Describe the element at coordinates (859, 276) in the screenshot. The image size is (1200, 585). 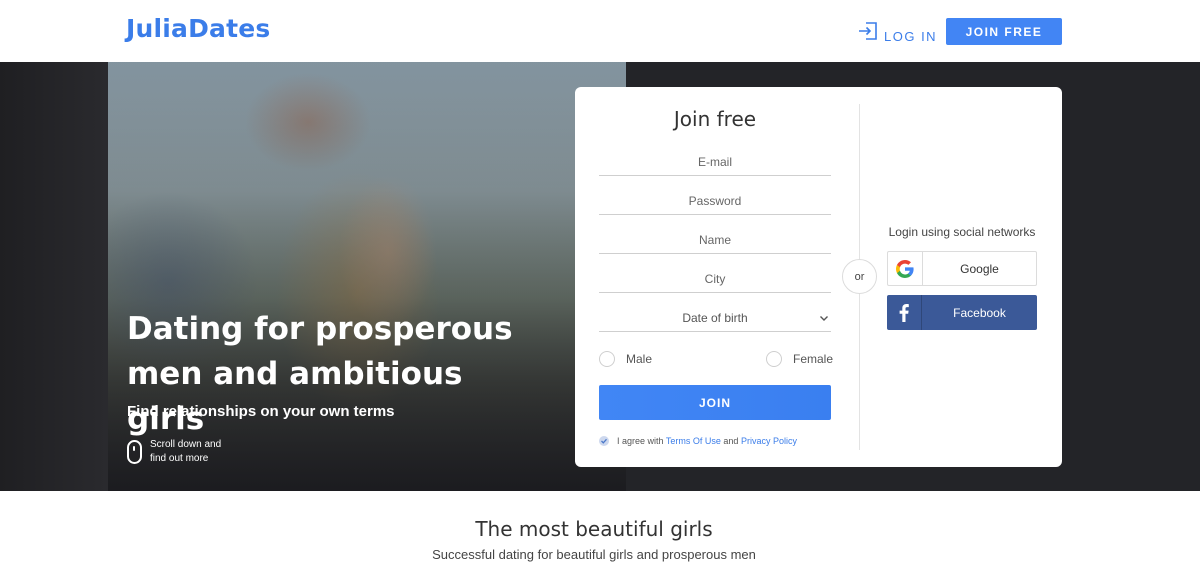
I see `or-separator: or` at that location.